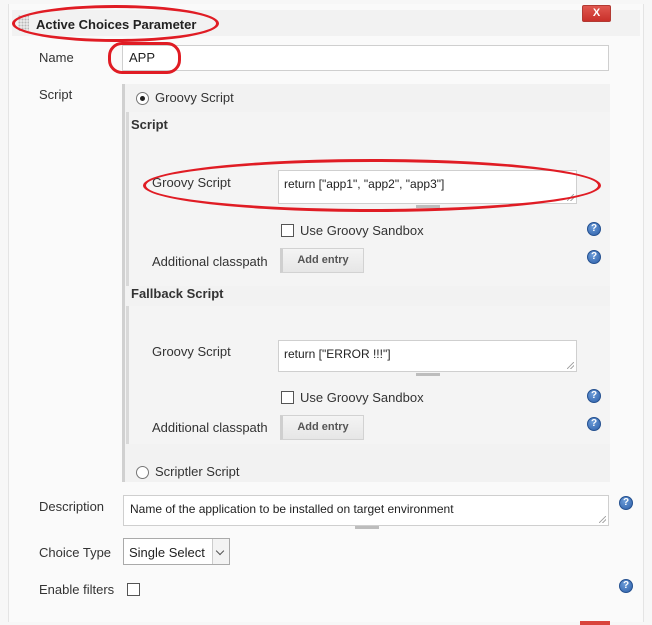 The height and width of the screenshot is (625, 652). I want to click on fallback-additional-classpath-label: Additional classpath, so click(210, 427).